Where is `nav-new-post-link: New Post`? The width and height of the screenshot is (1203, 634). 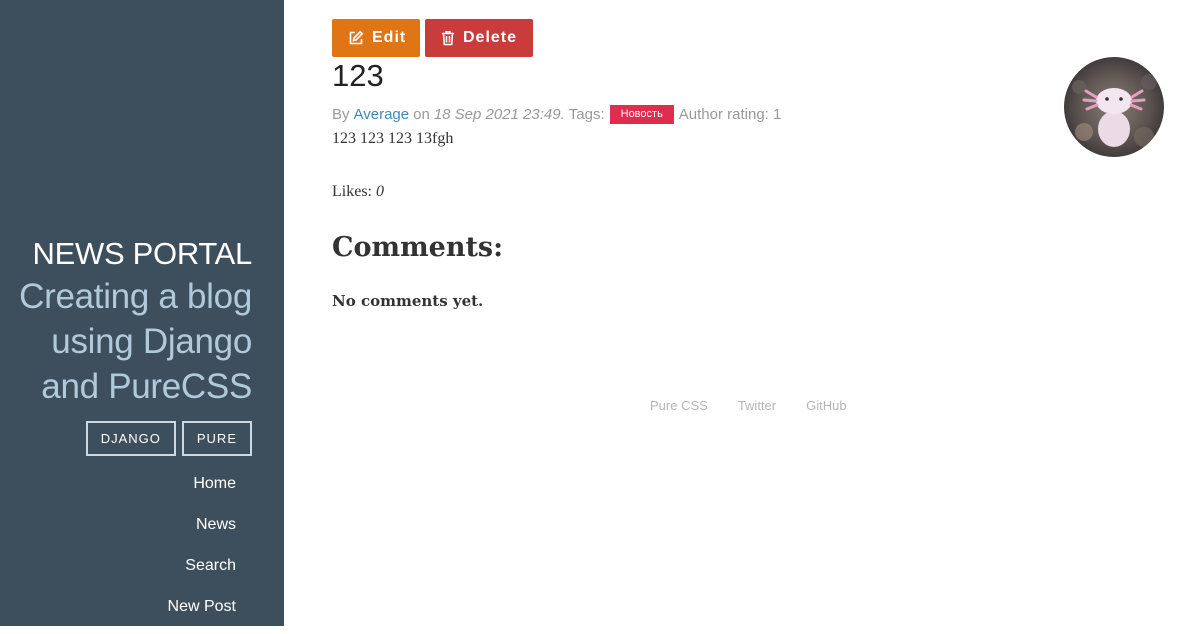 nav-new-post-link: New Post is located at coordinates (202, 613).